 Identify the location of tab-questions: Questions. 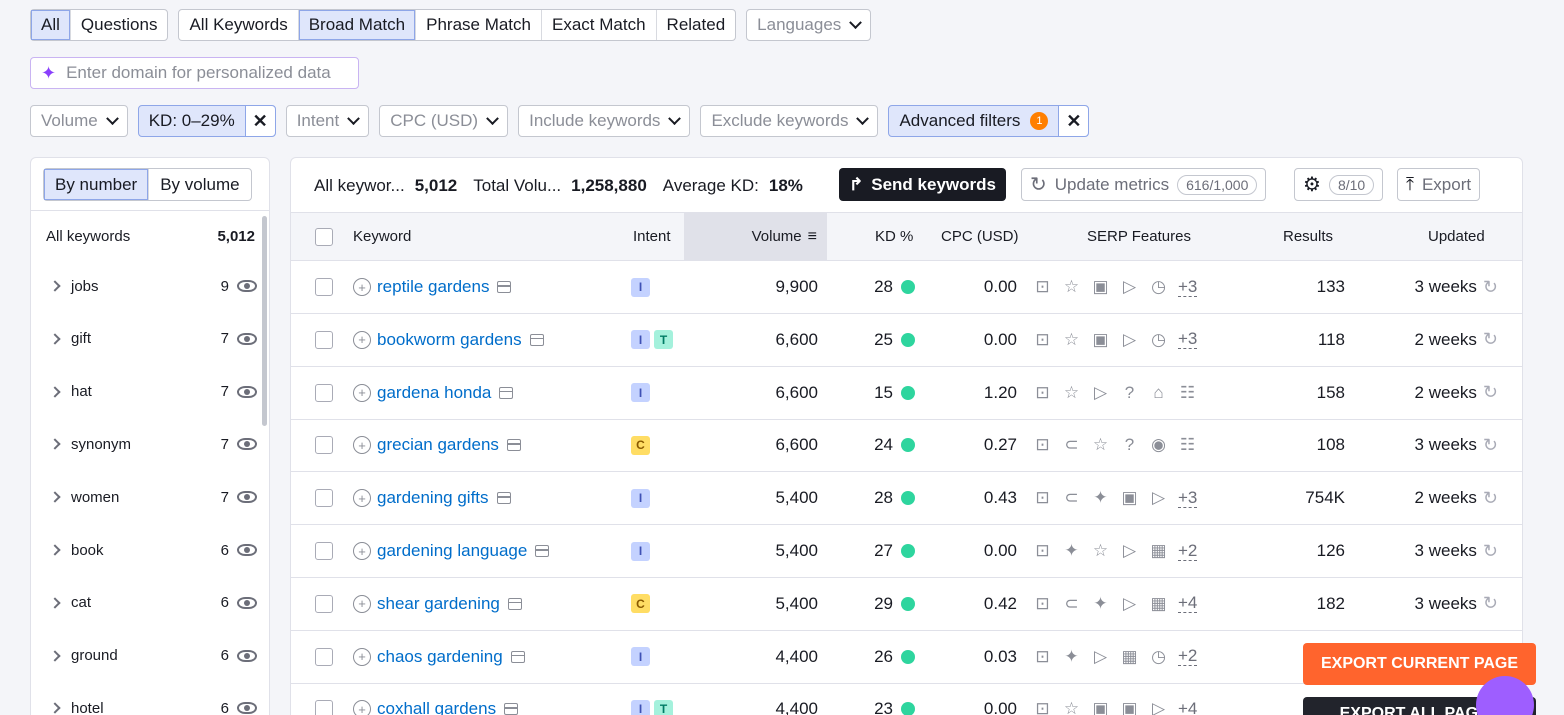
(119, 25).